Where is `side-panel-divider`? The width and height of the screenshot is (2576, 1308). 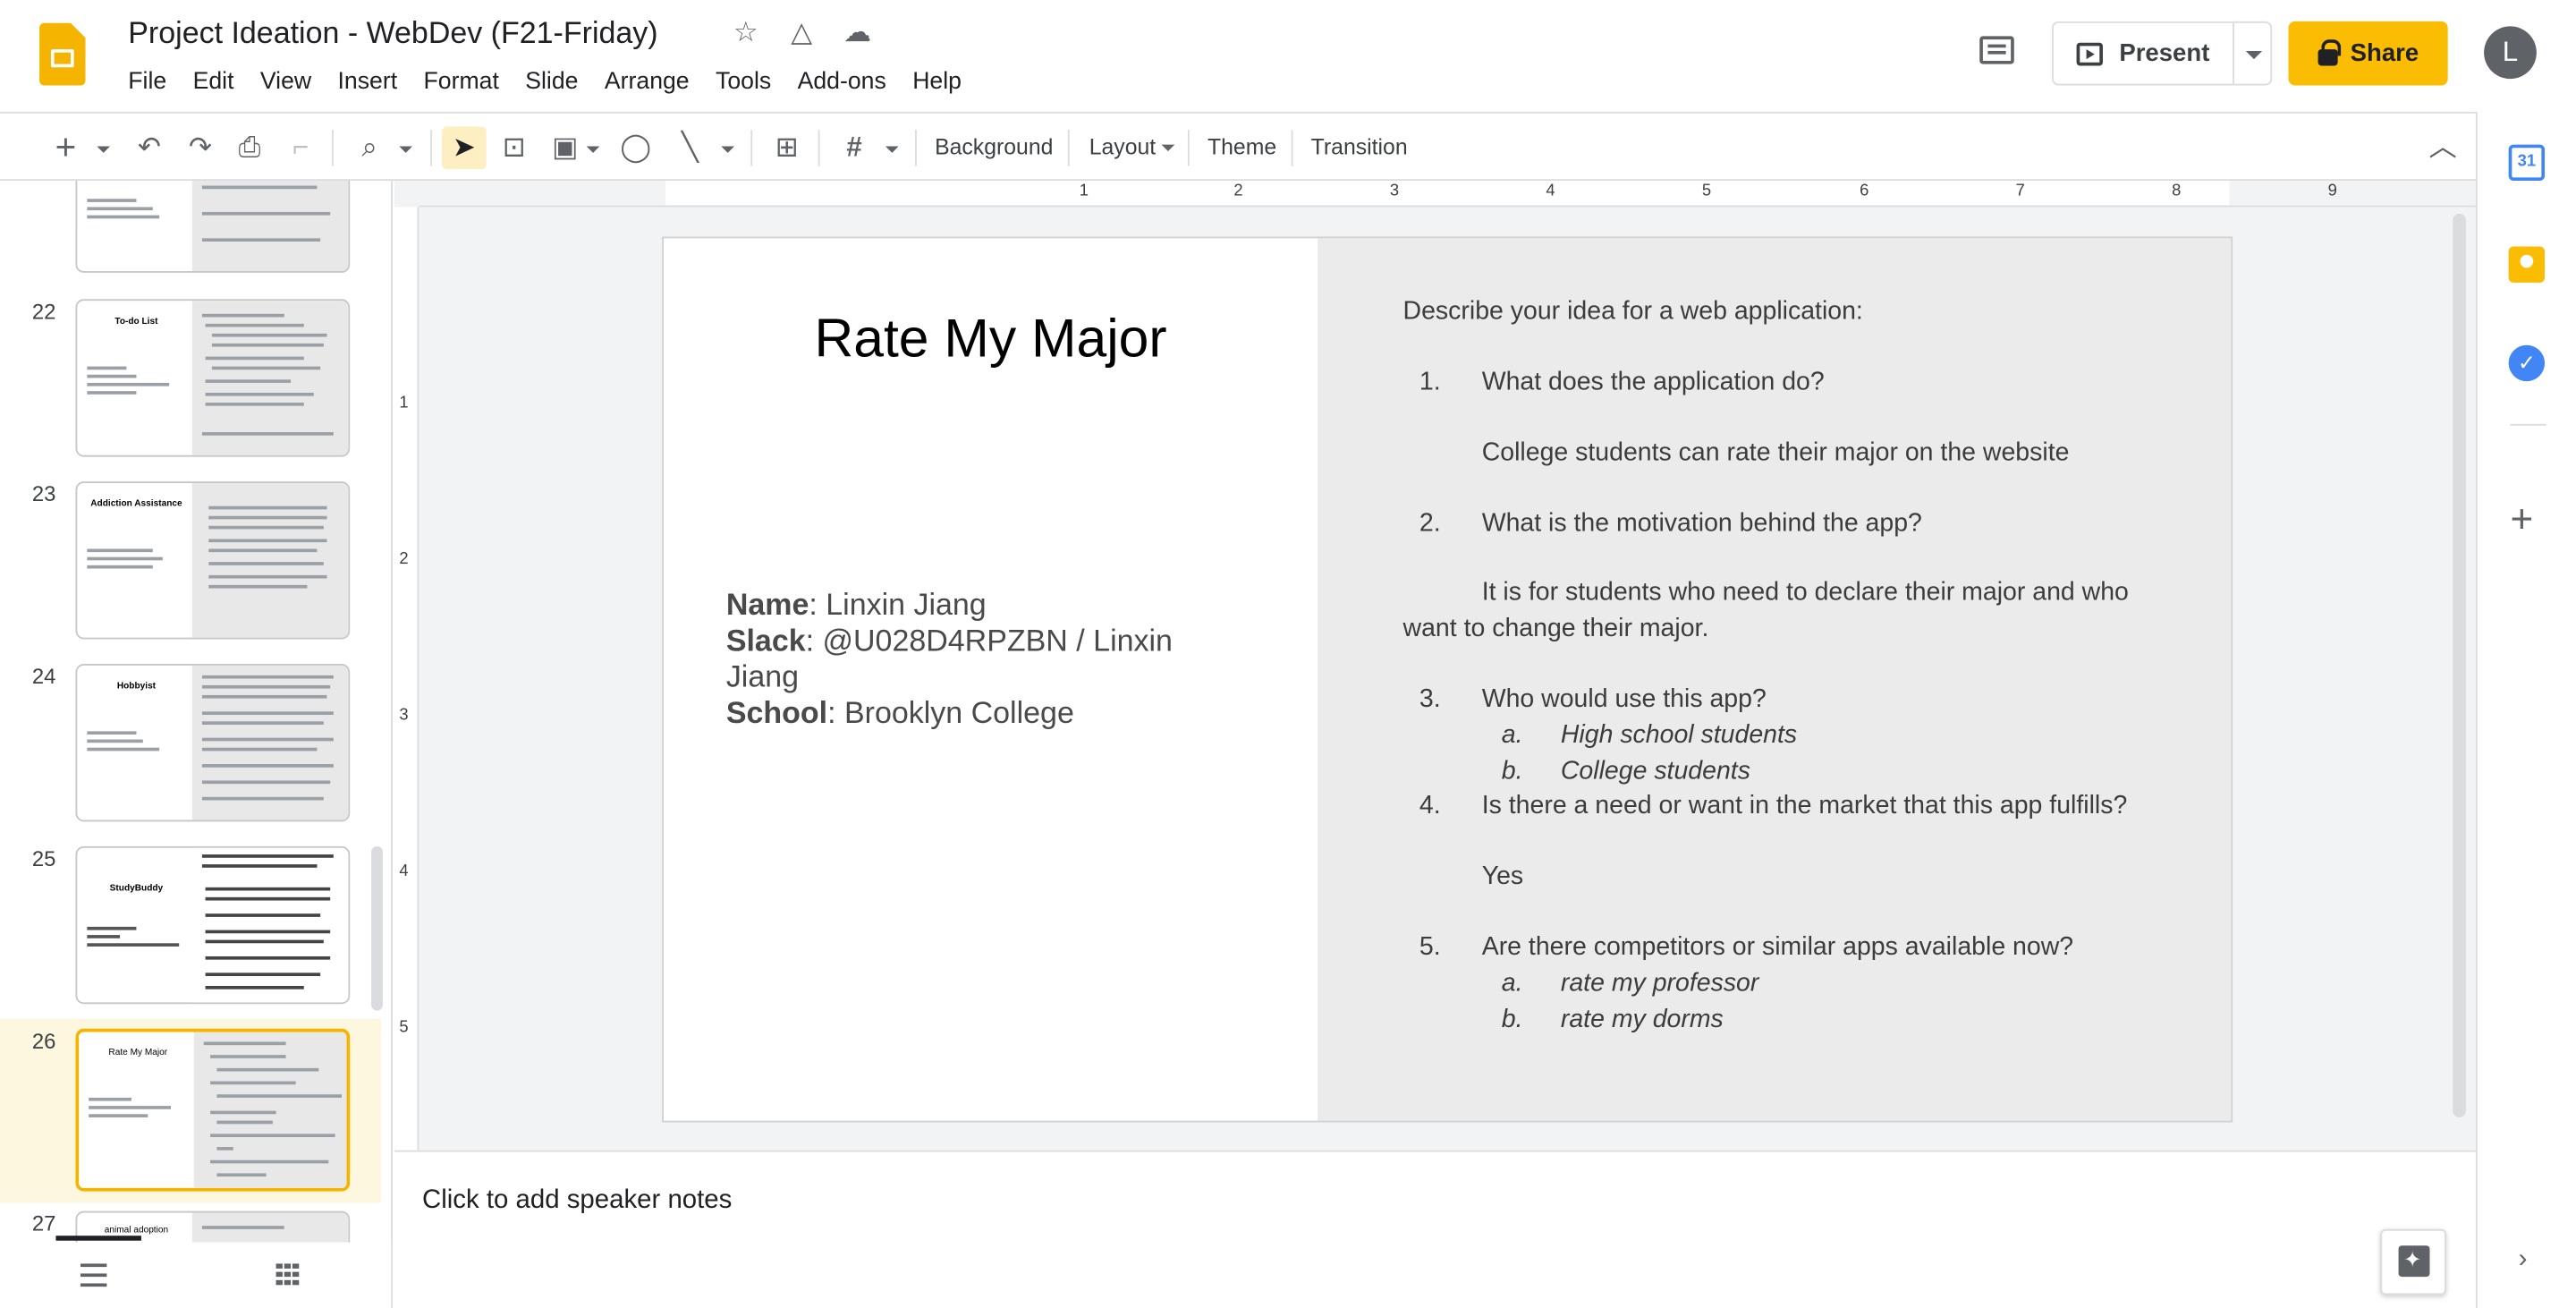 side-panel-divider is located at coordinates (2528, 424).